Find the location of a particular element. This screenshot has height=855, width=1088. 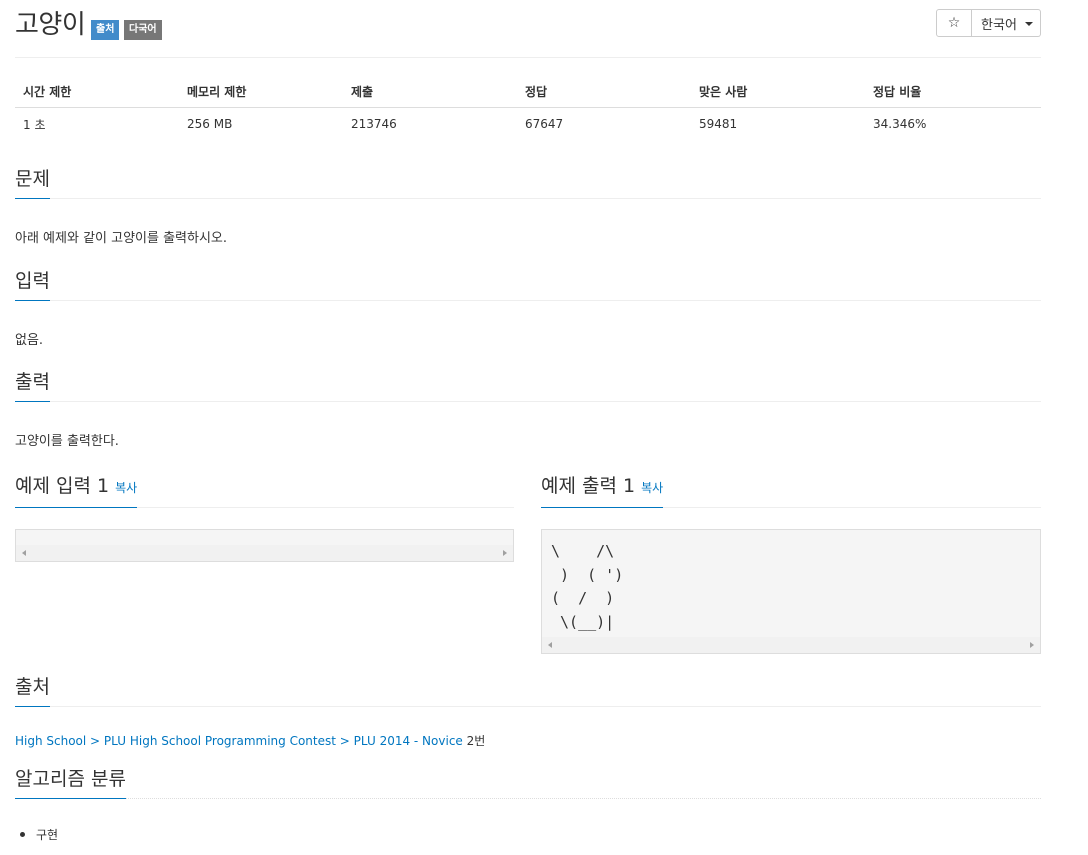

page-title: 고양이 is located at coordinates (50, 25).